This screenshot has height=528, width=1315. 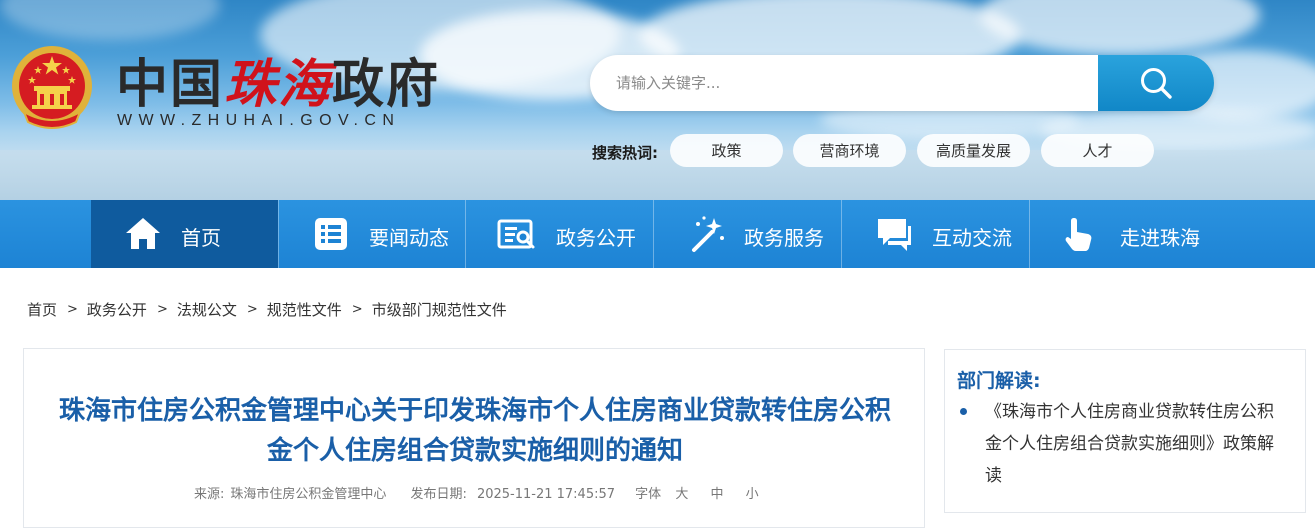 I want to click on breadcrumb-item-municipal-department-documents: 市级部门规范性文件, so click(x=439, y=309).